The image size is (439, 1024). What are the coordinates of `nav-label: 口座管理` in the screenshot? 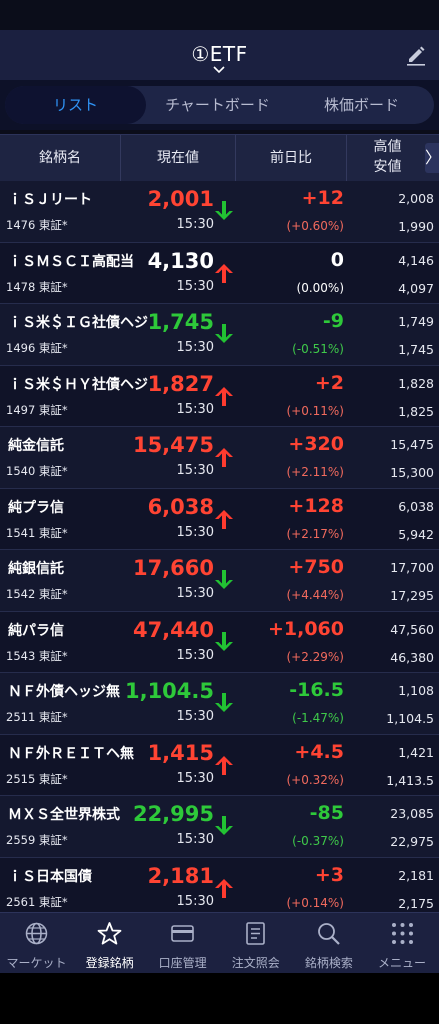 It's located at (182, 963).